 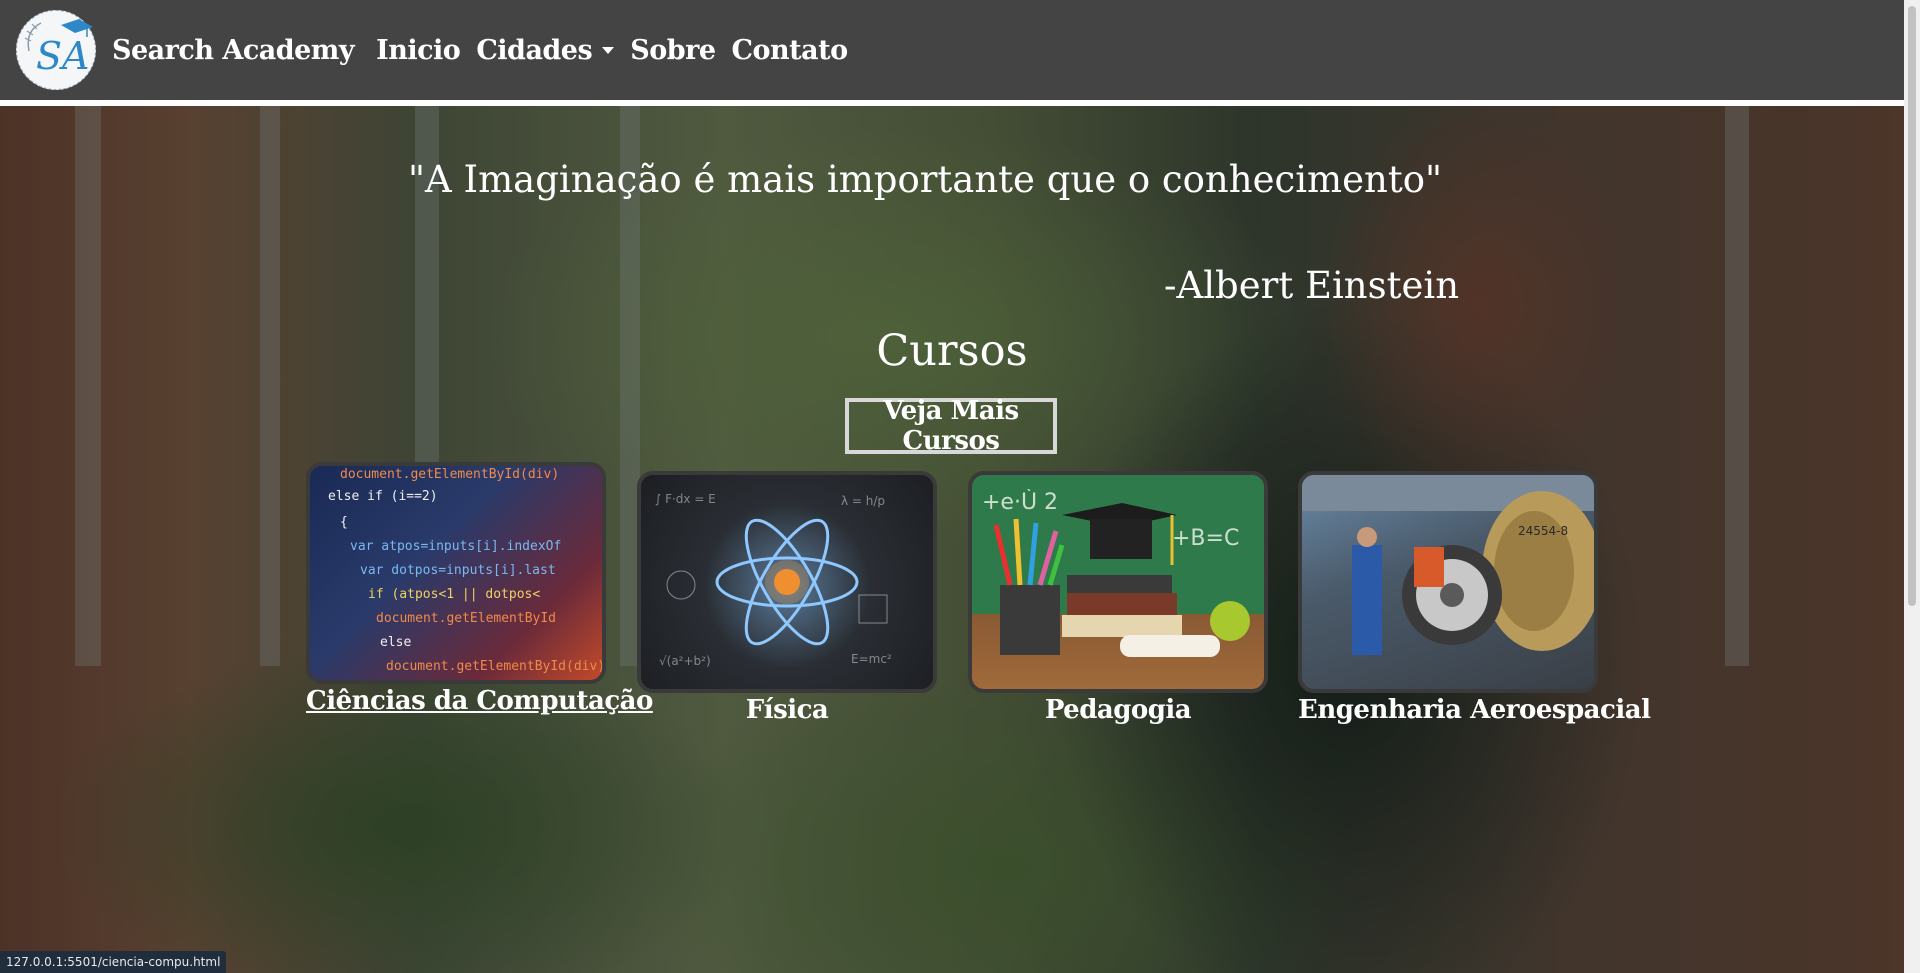 What do you see at coordinates (790, 50) in the screenshot?
I see `nav-link-contato: Contato` at bounding box center [790, 50].